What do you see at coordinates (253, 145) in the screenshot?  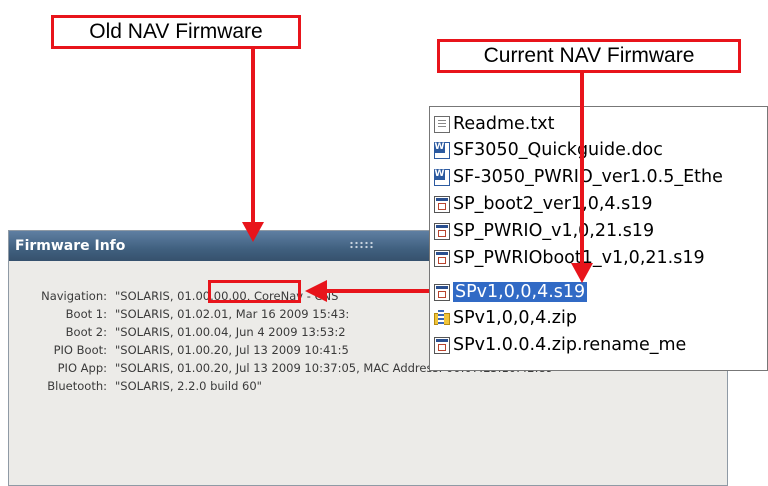 I see `old-firmware-arrow` at bounding box center [253, 145].